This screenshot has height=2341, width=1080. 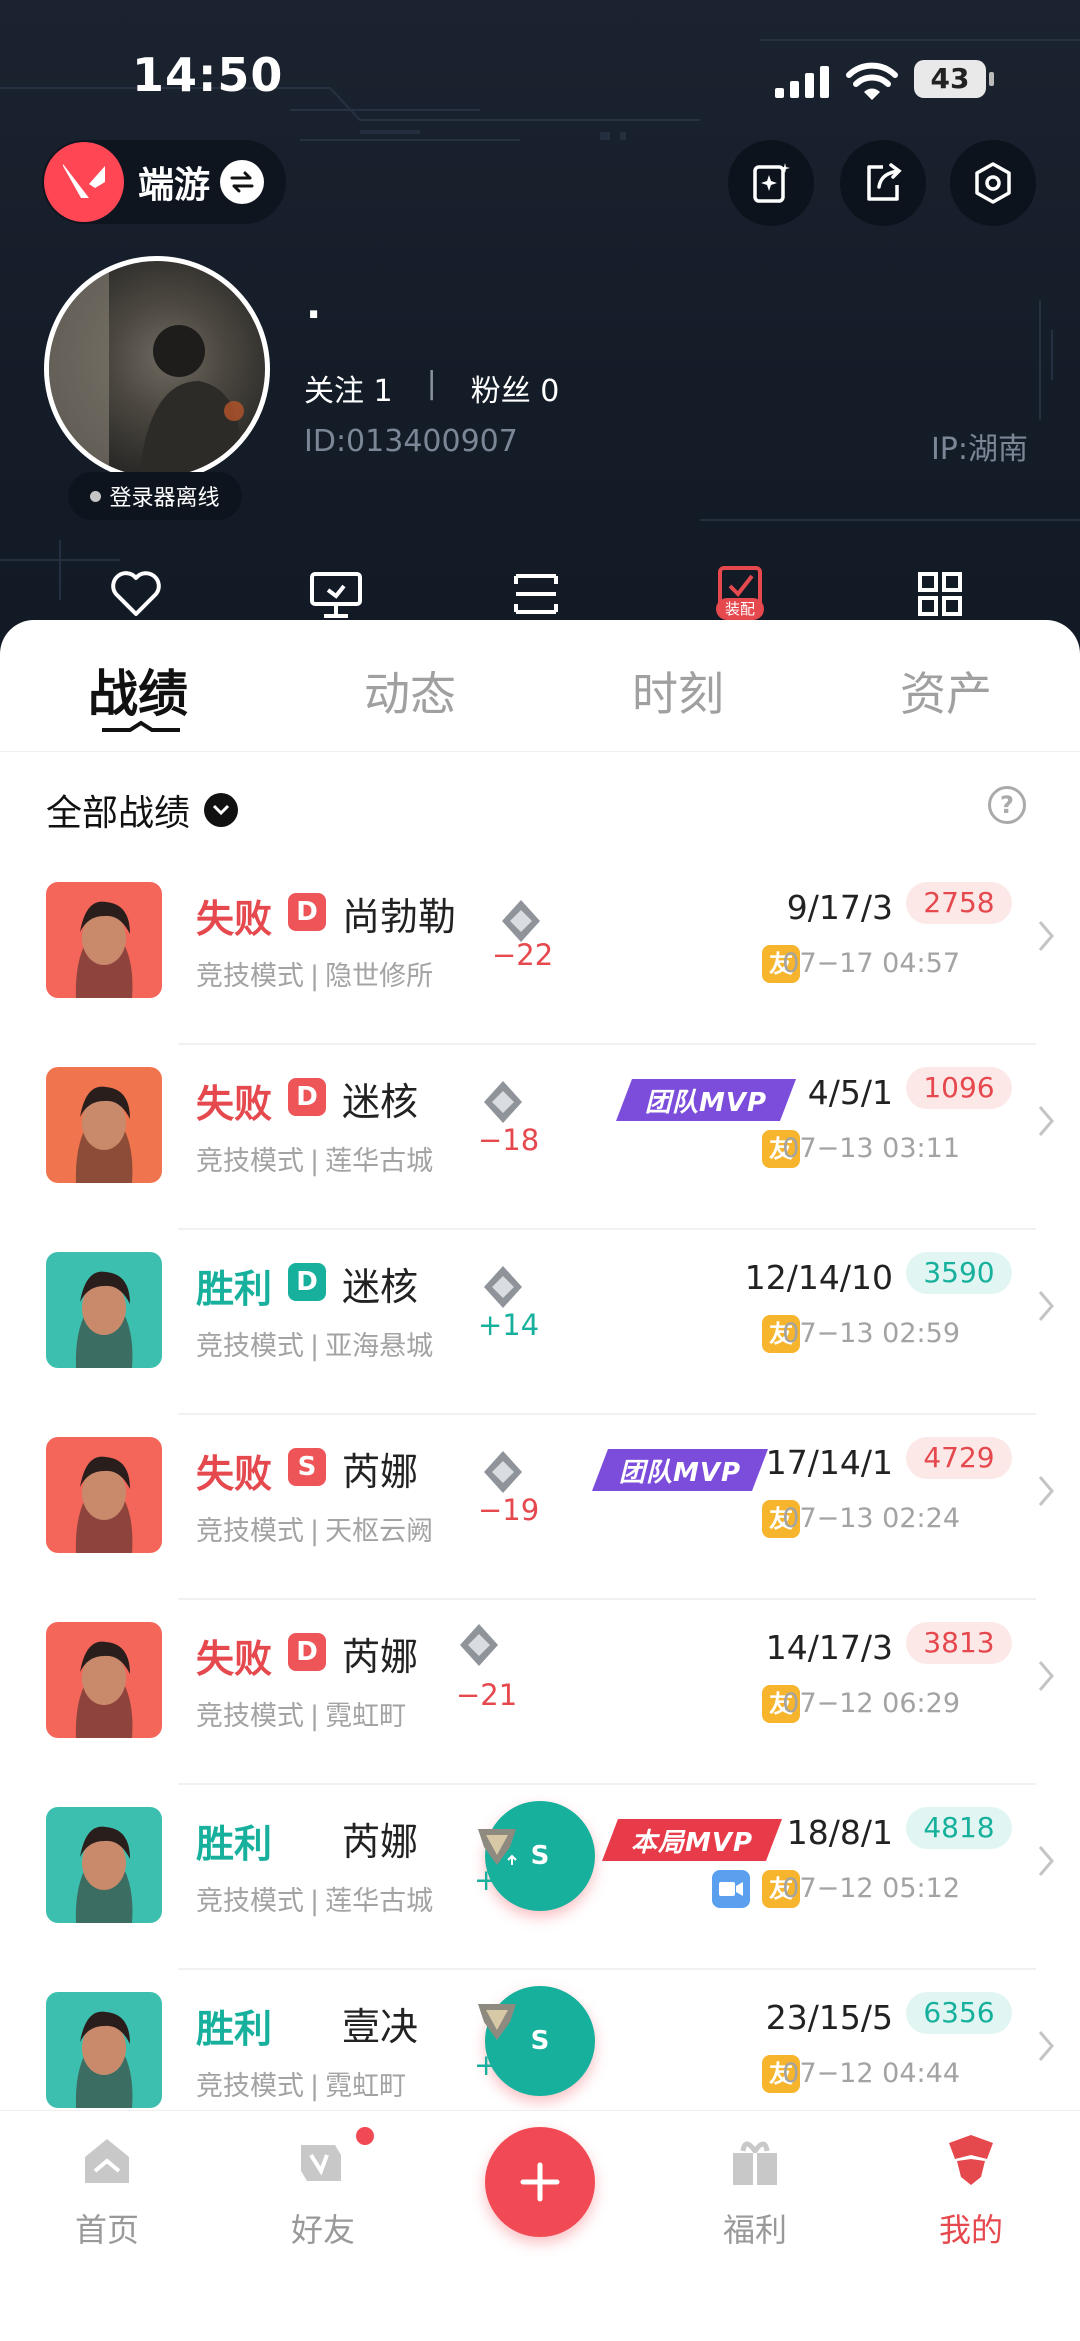 What do you see at coordinates (1046, 1676) in the screenshot?
I see `chevron-right-icon` at bounding box center [1046, 1676].